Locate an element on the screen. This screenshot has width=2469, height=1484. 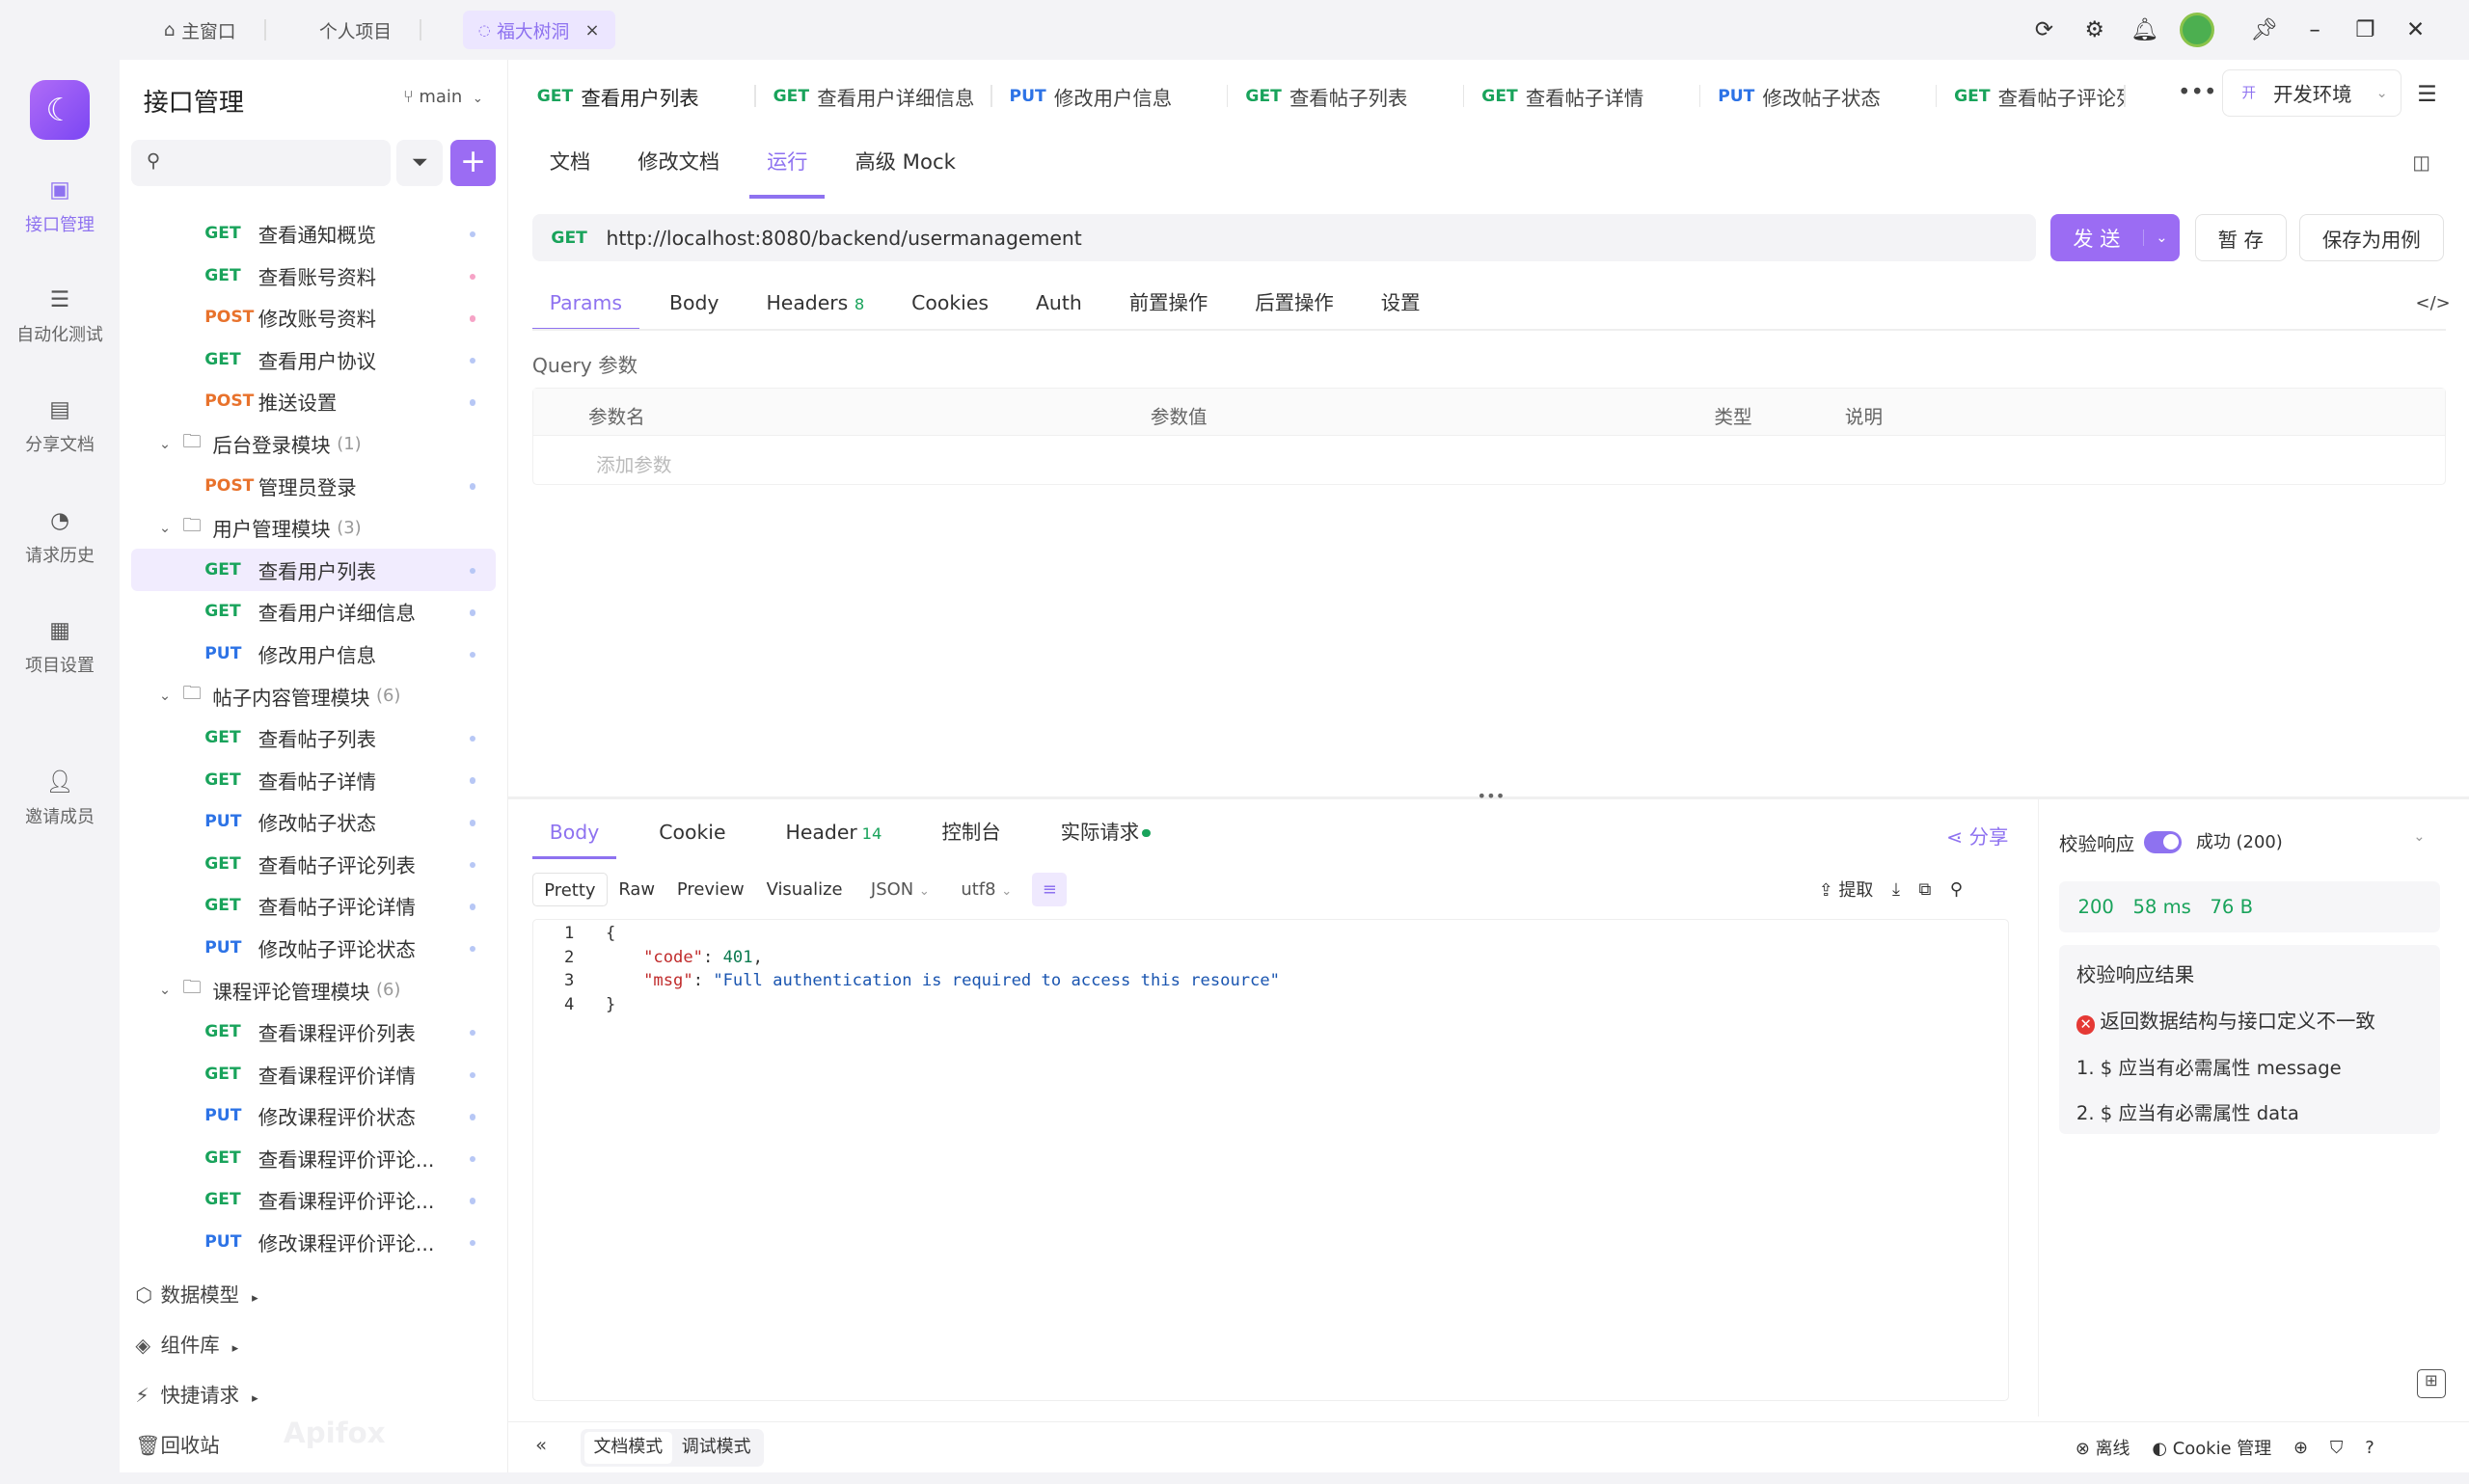
tree-api-item: PUT 修改帖子状态 is located at coordinates (314, 821).